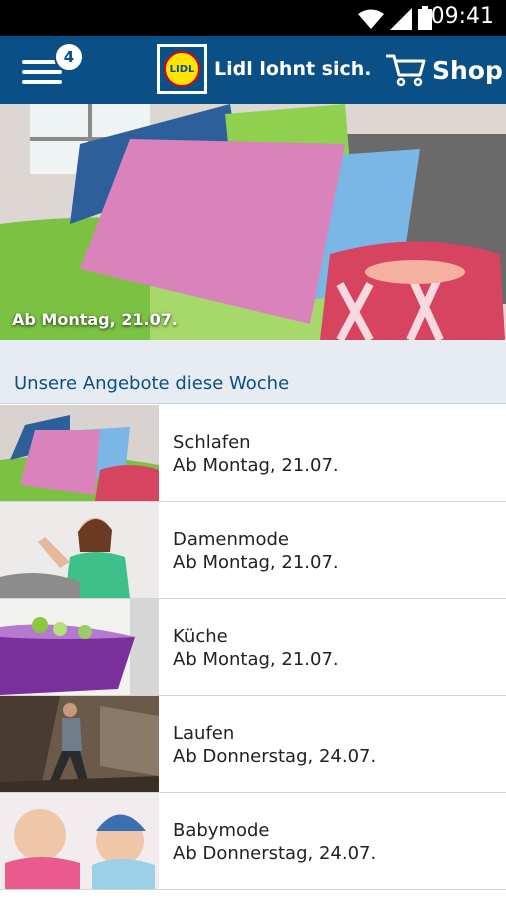  I want to click on status-icons, so click(395, 18).